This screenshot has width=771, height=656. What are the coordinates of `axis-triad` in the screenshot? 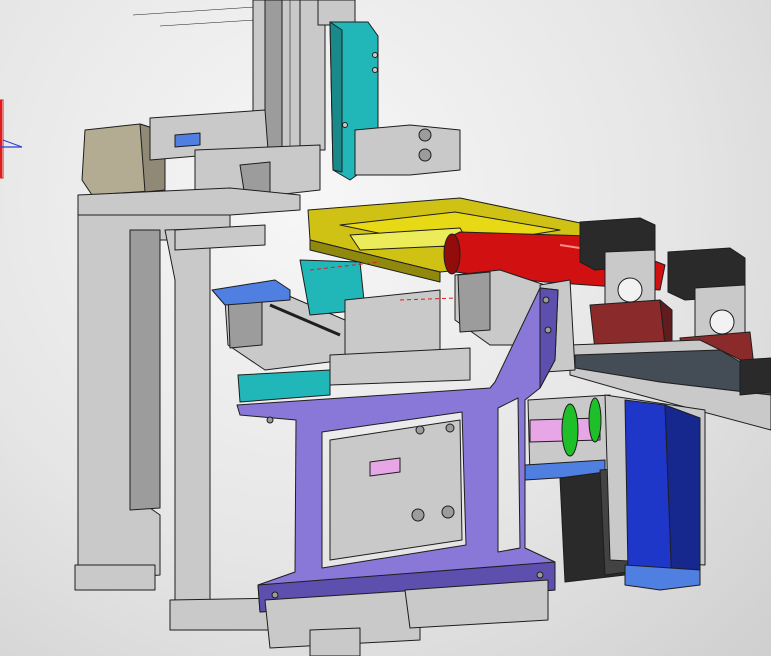 It's located at (11, 139).